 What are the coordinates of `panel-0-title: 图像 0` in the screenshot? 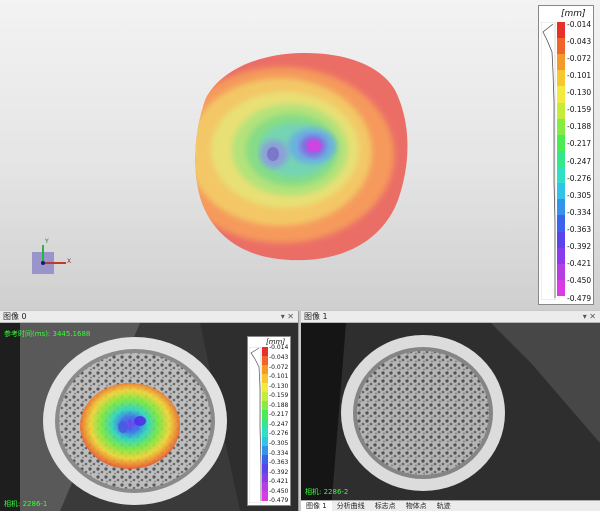 It's located at (15, 316).